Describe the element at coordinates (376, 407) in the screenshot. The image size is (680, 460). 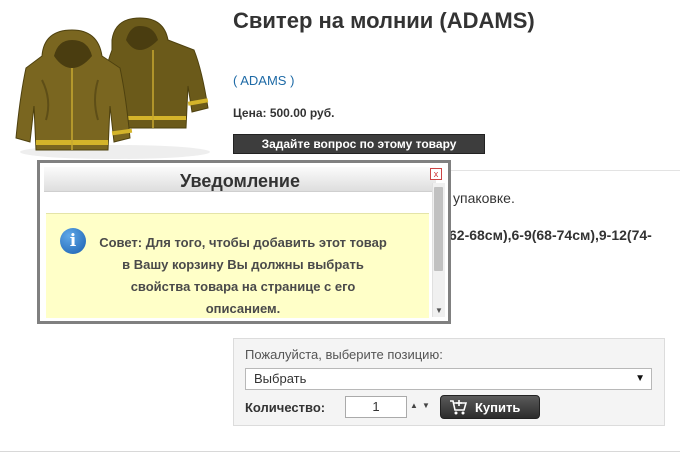
I see `quantity-input: 1` at that location.